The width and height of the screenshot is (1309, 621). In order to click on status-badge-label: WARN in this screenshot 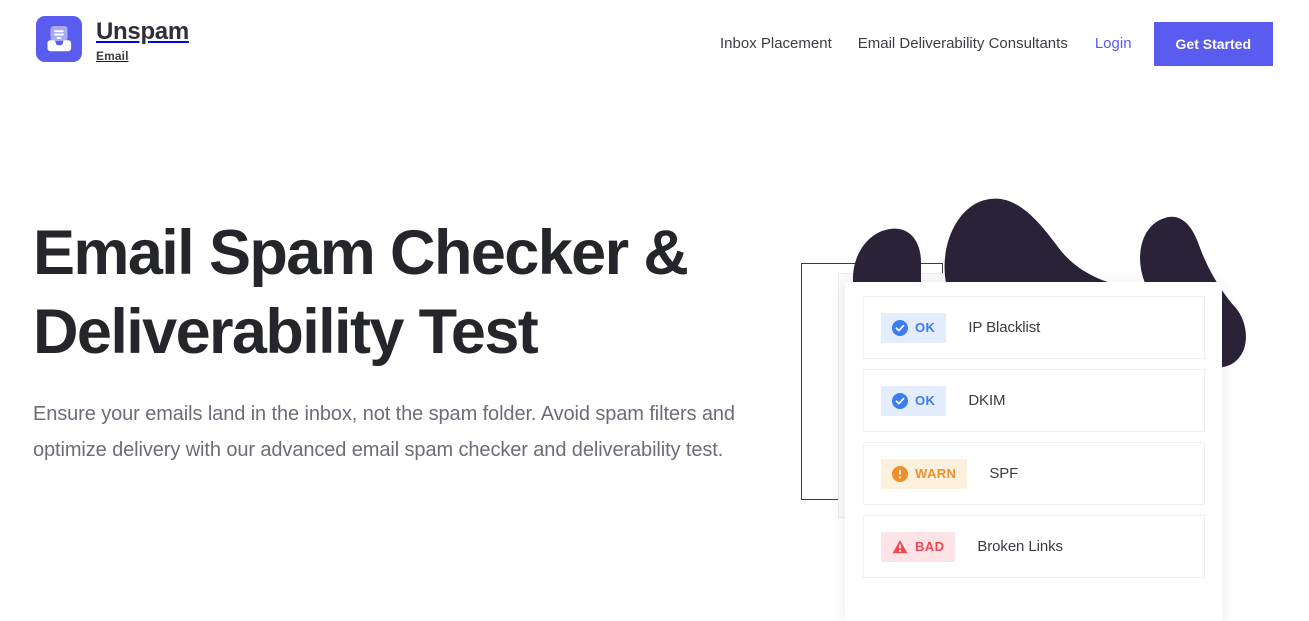, I will do `click(936, 473)`.